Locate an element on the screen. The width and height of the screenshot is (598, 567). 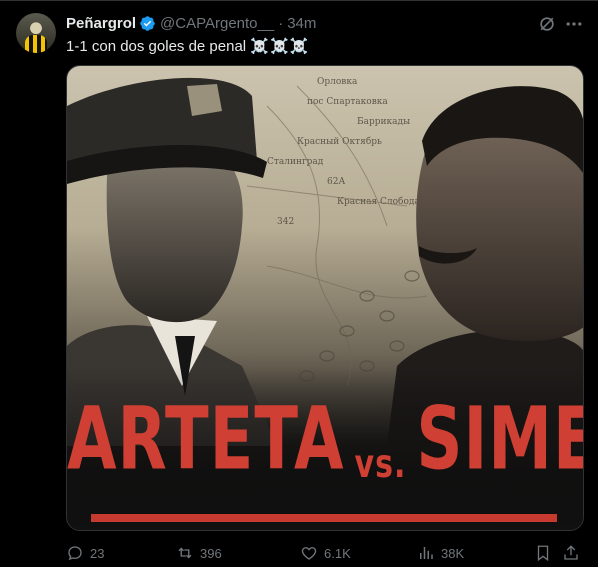
tweet-text: 1-1 con dos goles de penal ☠️☠️☠️ is located at coordinates (187, 47).